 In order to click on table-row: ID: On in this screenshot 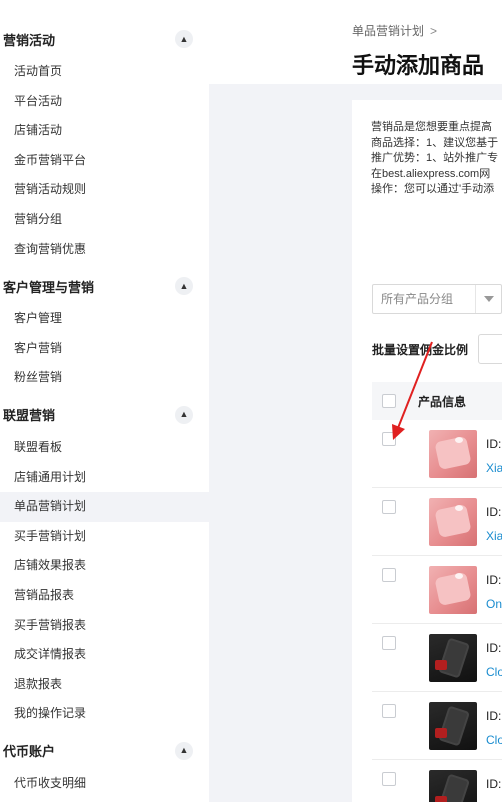, I will do `click(437, 590)`.